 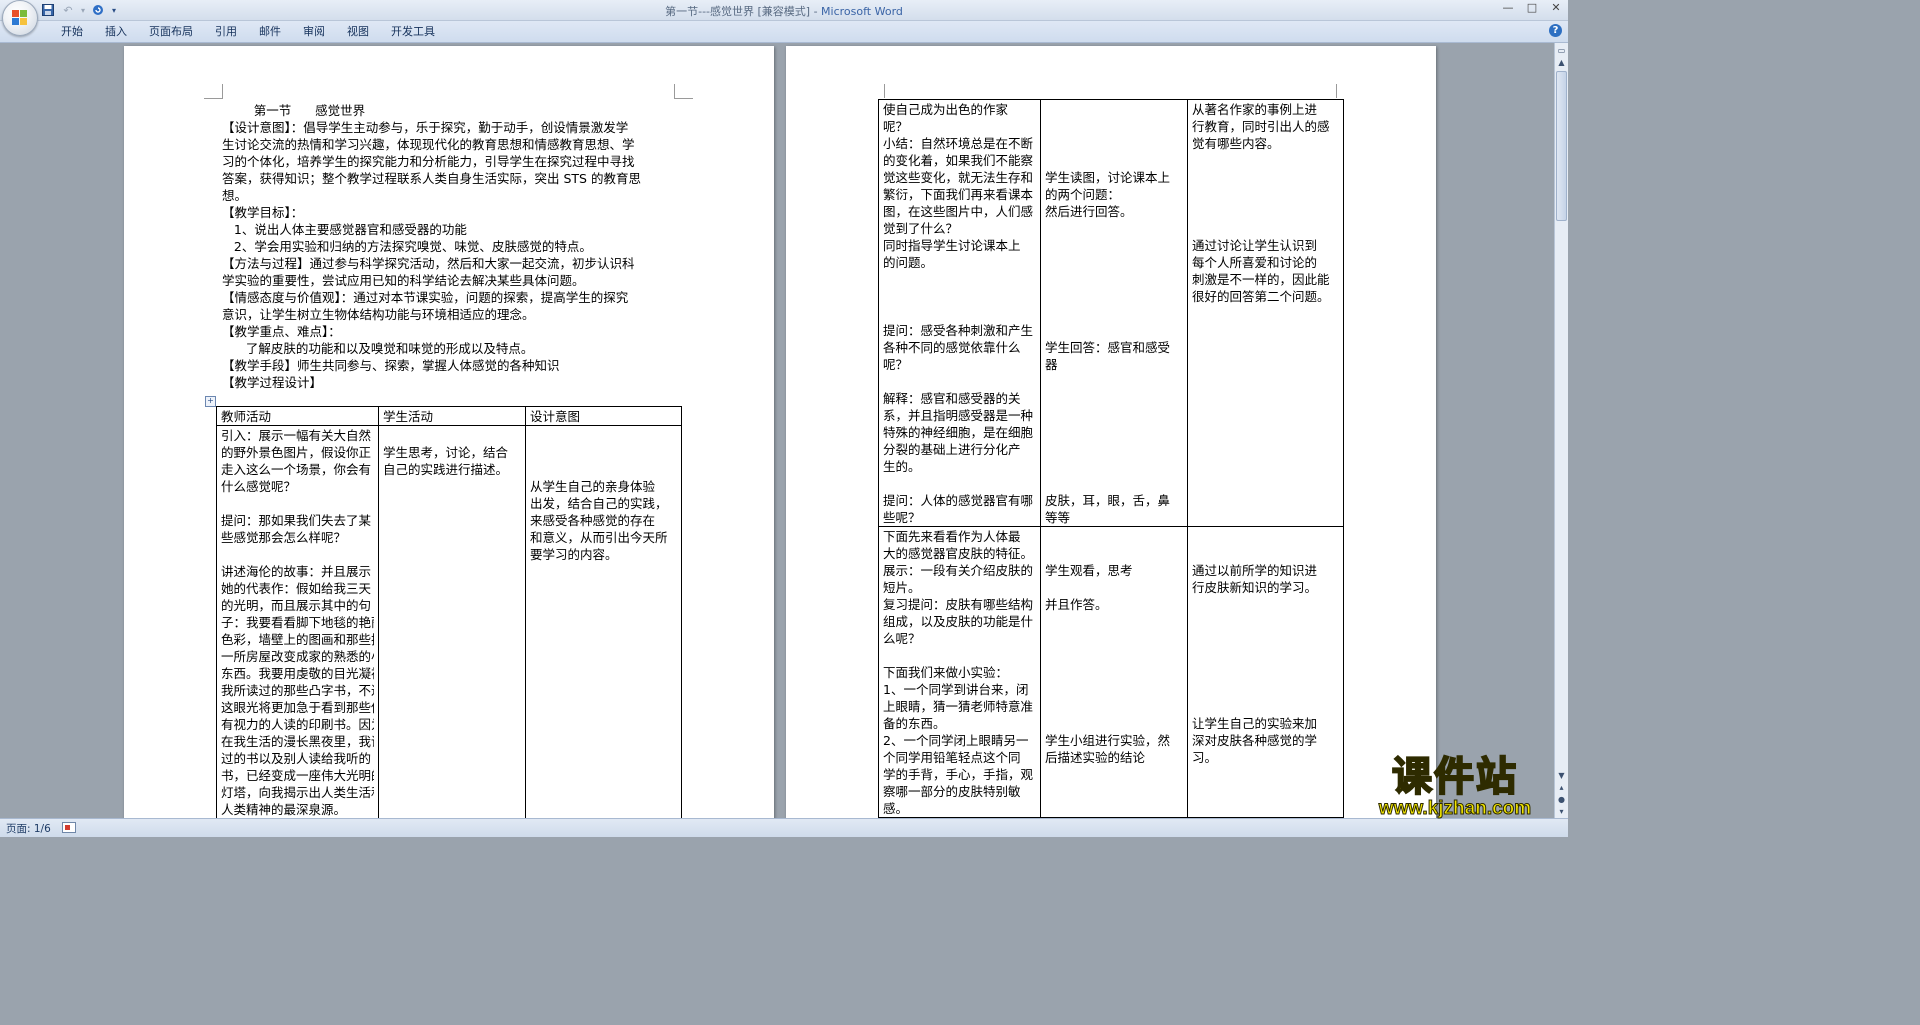 What do you see at coordinates (1555, 30) in the screenshot?
I see `help-icon: ?` at bounding box center [1555, 30].